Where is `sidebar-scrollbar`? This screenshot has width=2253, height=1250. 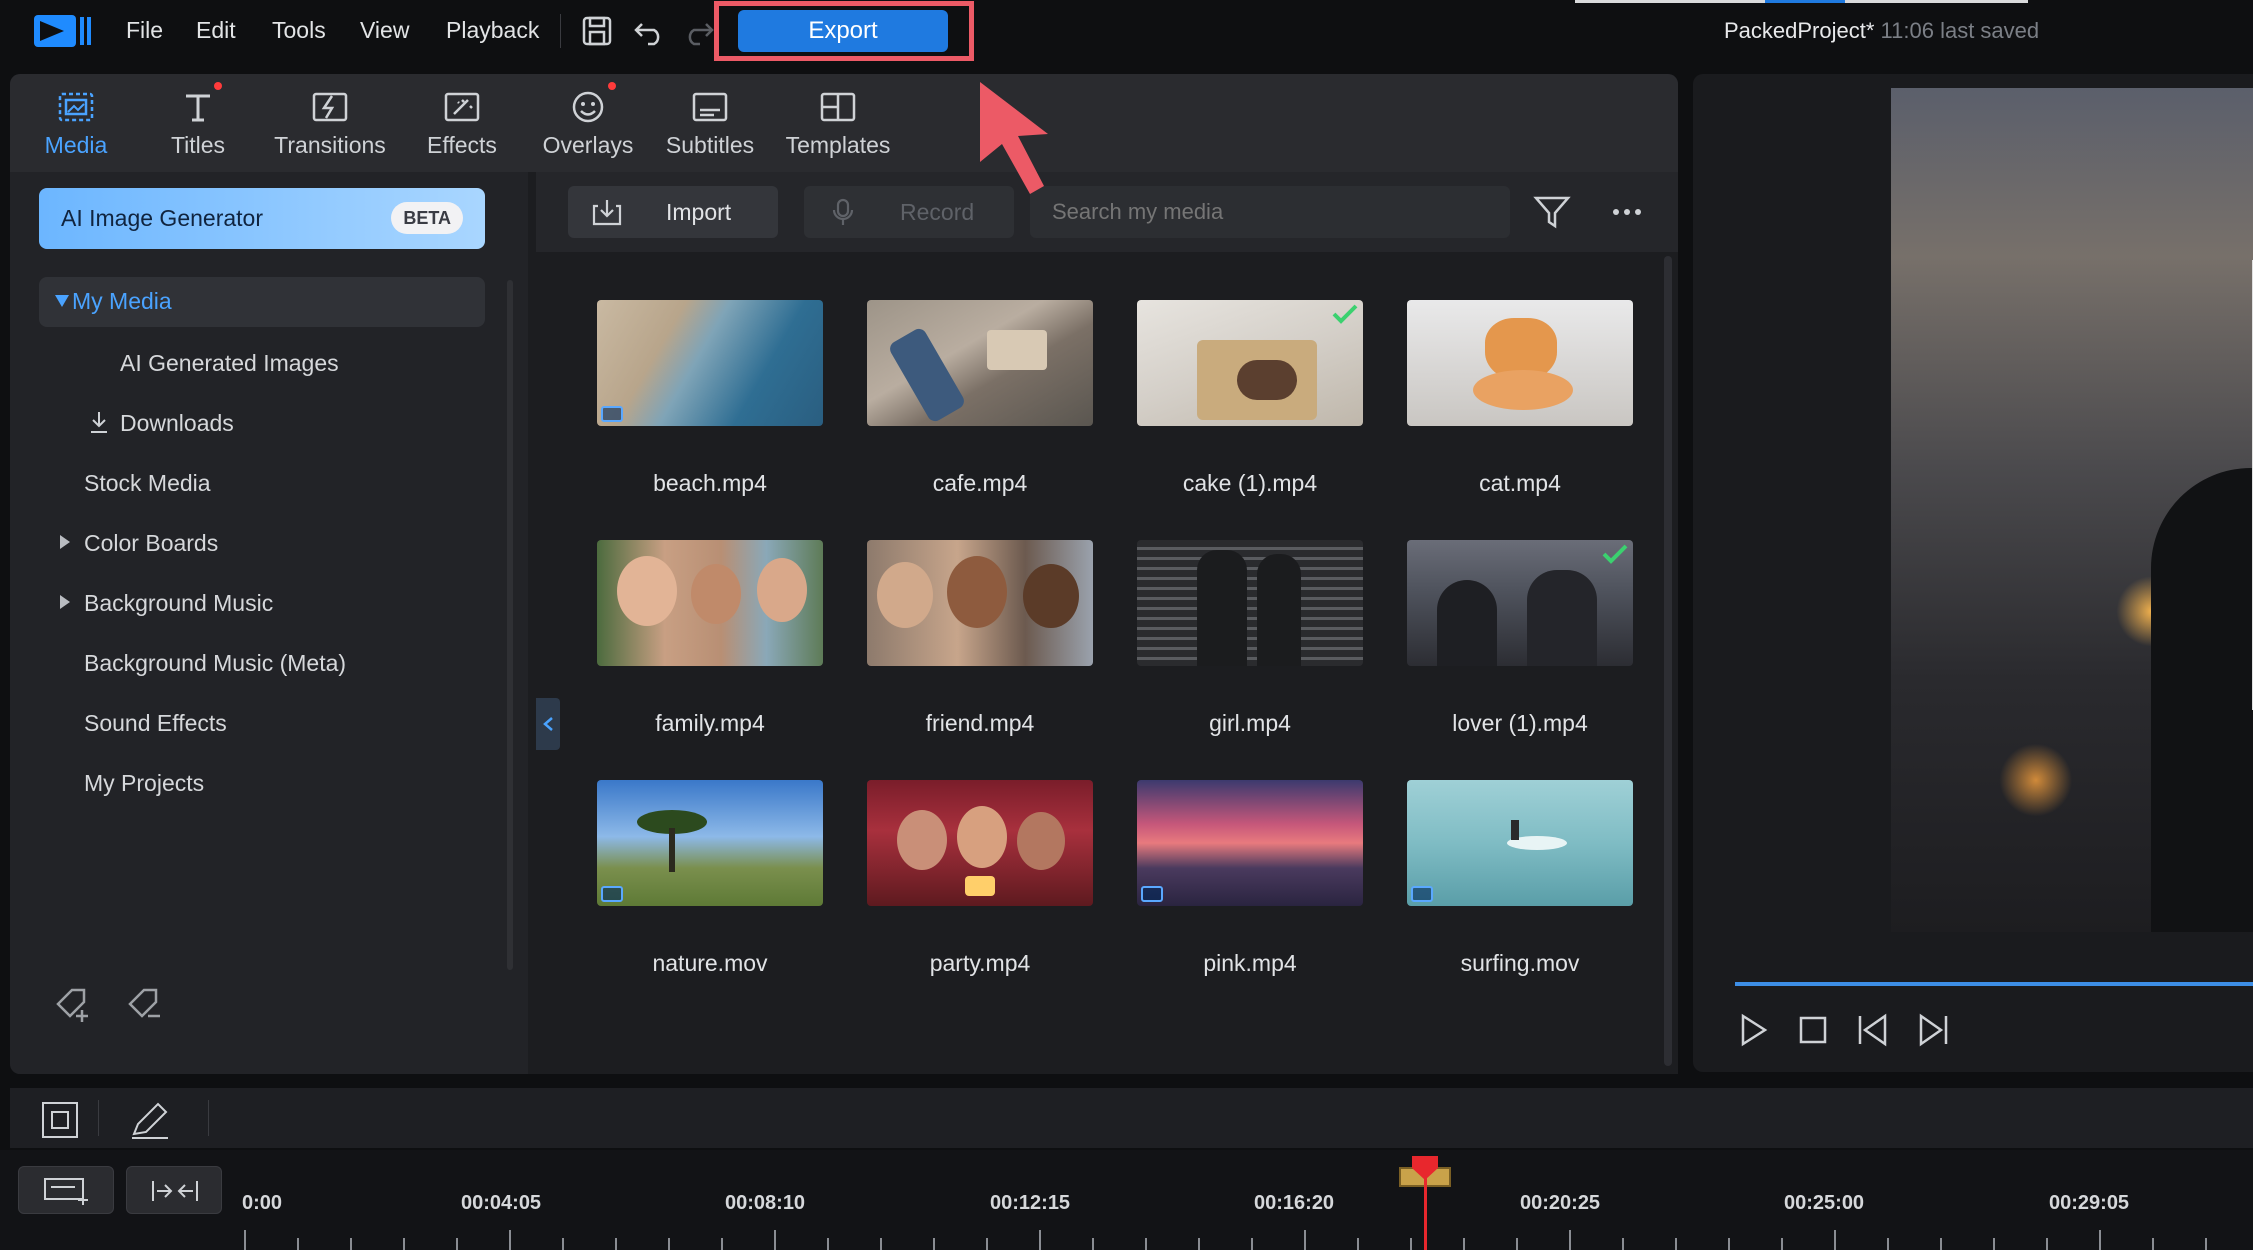 sidebar-scrollbar is located at coordinates (510, 625).